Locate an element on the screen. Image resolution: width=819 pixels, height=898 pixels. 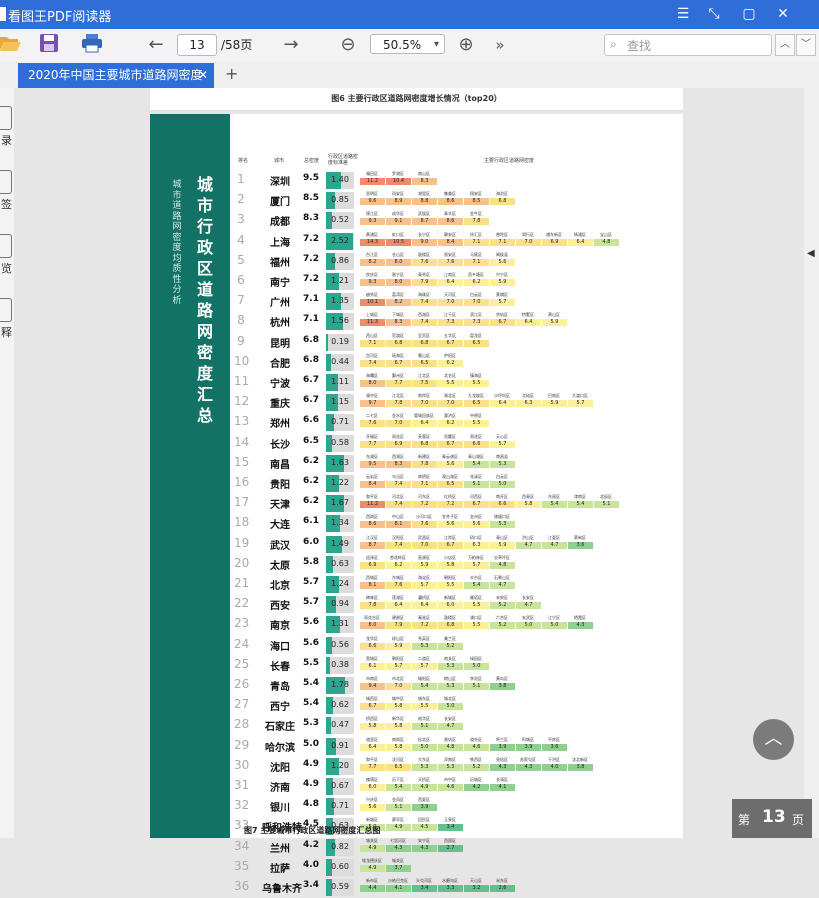
district-name: 万柏林区 is located at coordinates (476, 557).